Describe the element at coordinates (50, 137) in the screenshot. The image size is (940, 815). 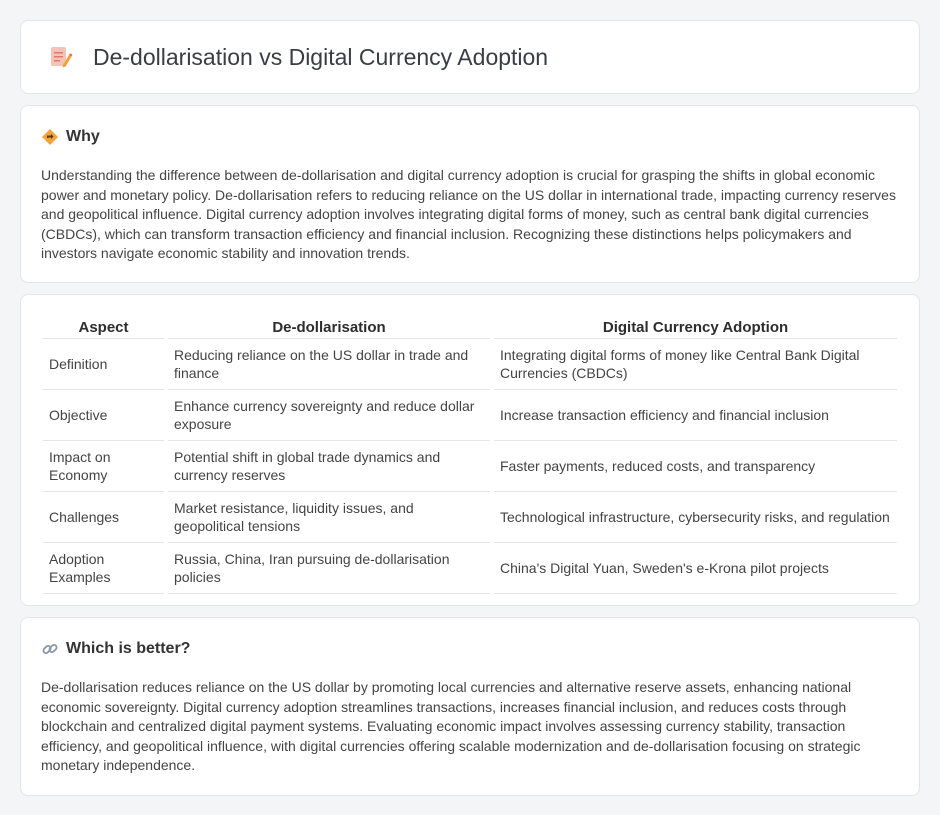
I see `diamond-signpost-icon` at that location.